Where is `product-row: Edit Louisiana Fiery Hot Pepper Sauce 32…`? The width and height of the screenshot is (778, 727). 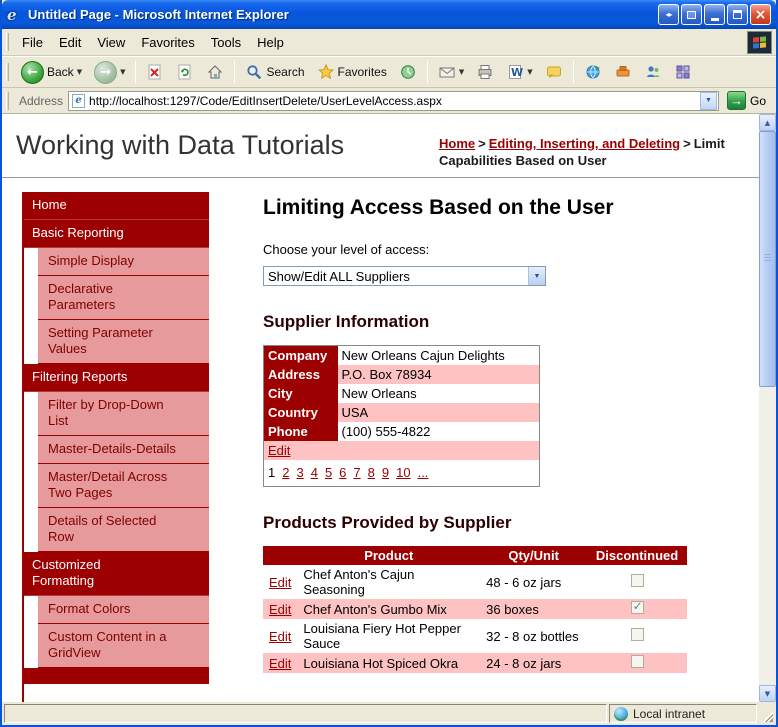
product-row: Edit Louisiana Fiery Hot Pepper Sauce 32… is located at coordinates (475, 636).